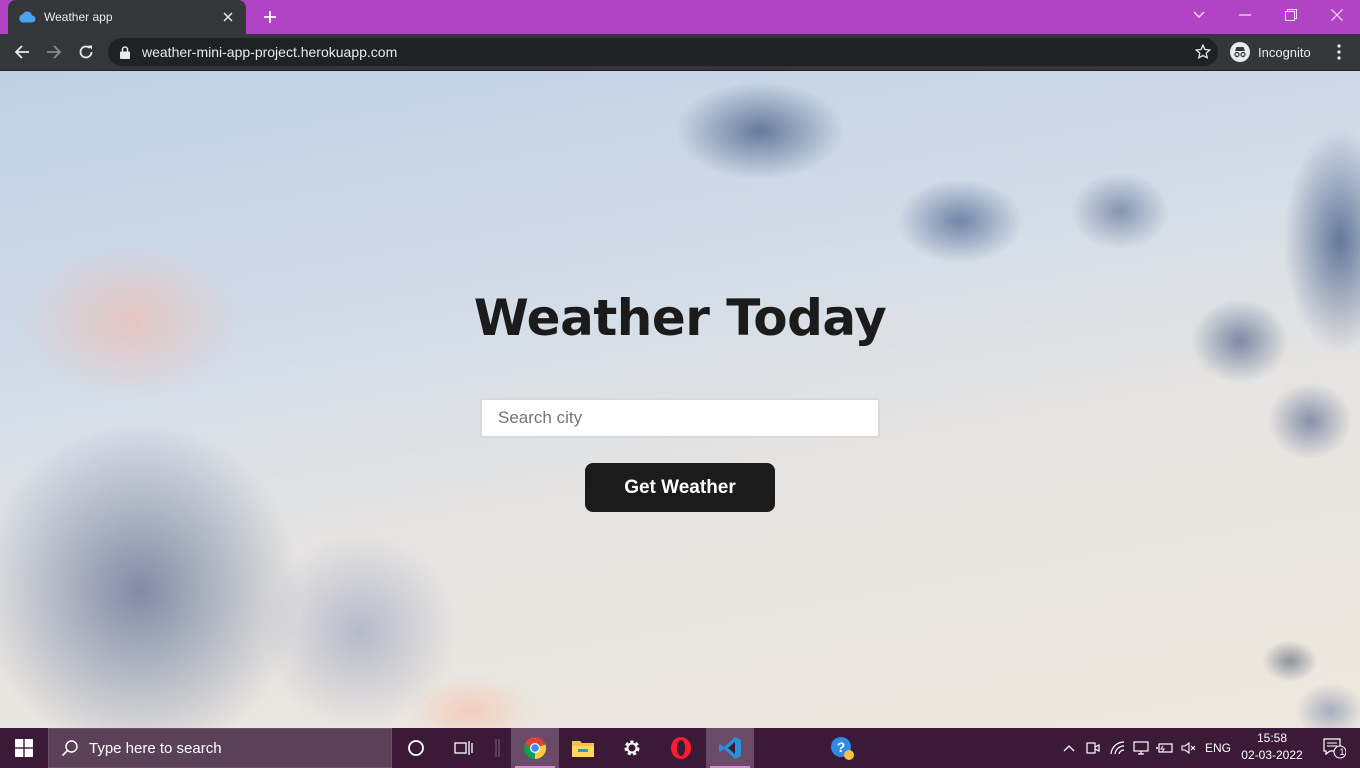 This screenshot has height=768, width=1360. Describe the element at coordinates (680, 17) in the screenshot. I see `browser-titlebar: Weather app` at that location.